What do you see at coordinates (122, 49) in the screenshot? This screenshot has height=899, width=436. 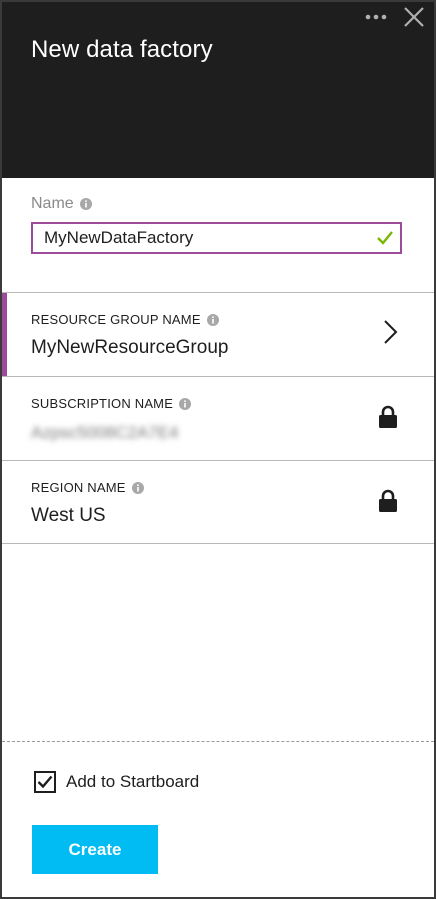 I see `blade-title: New data factory` at bounding box center [122, 49].